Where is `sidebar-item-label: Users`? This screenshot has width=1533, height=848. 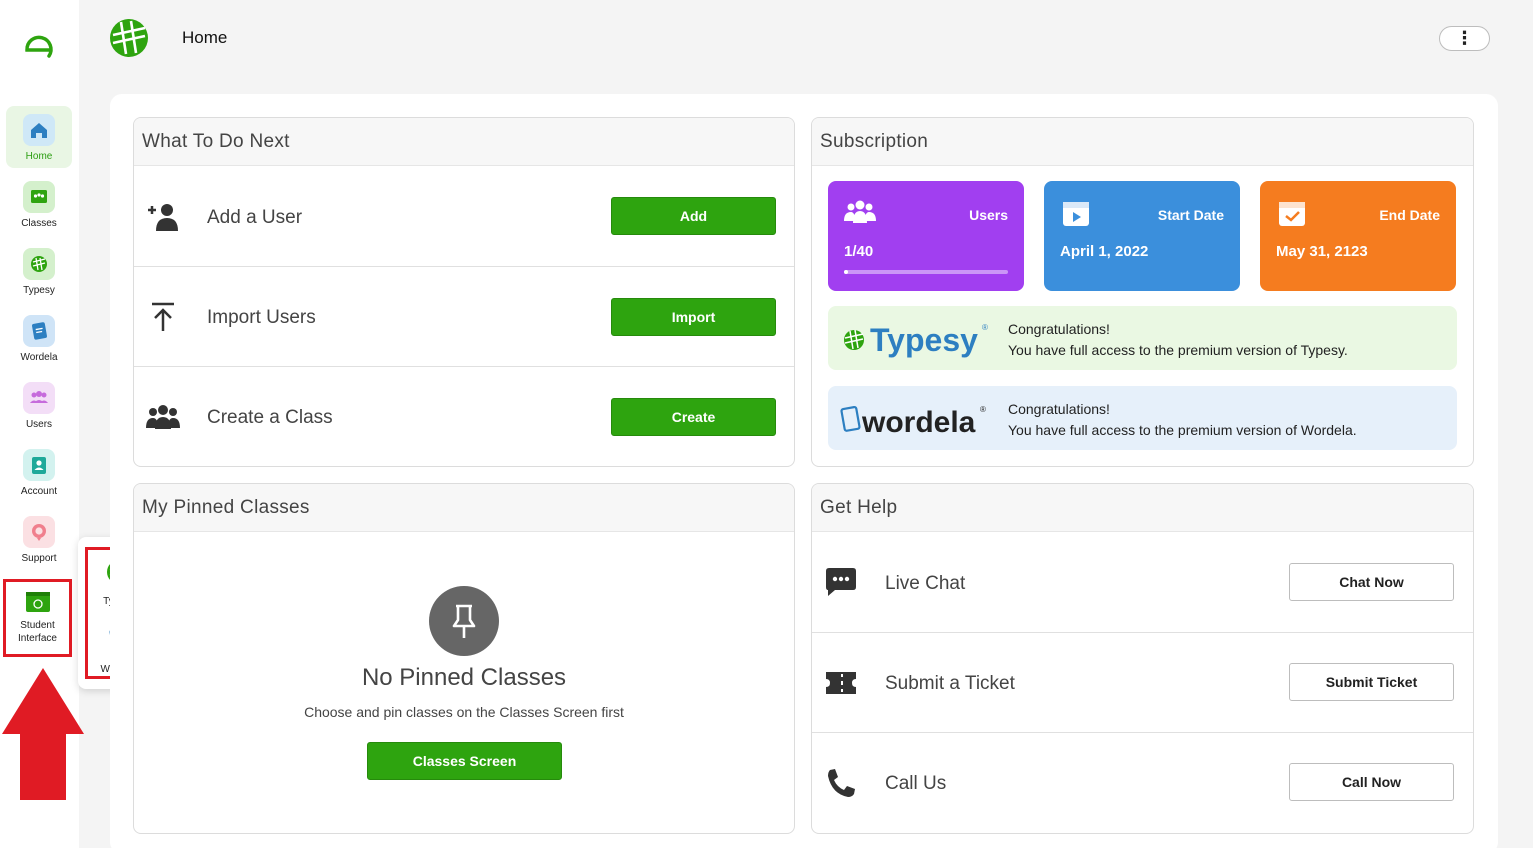 sidebar-item-label: Users is located at coordinates (39, 424).